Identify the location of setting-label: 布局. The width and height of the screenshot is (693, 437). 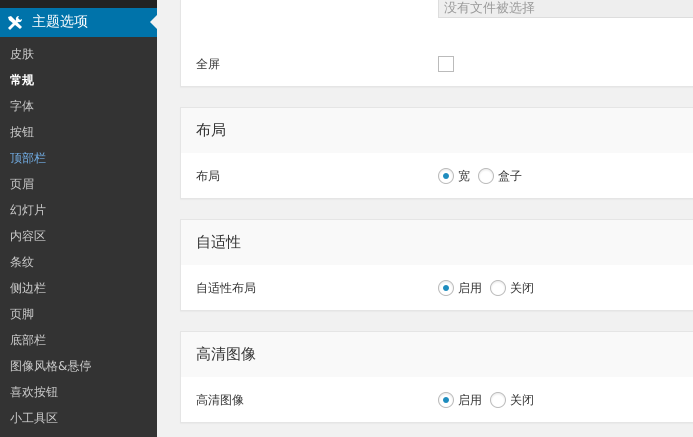
(208, 176).